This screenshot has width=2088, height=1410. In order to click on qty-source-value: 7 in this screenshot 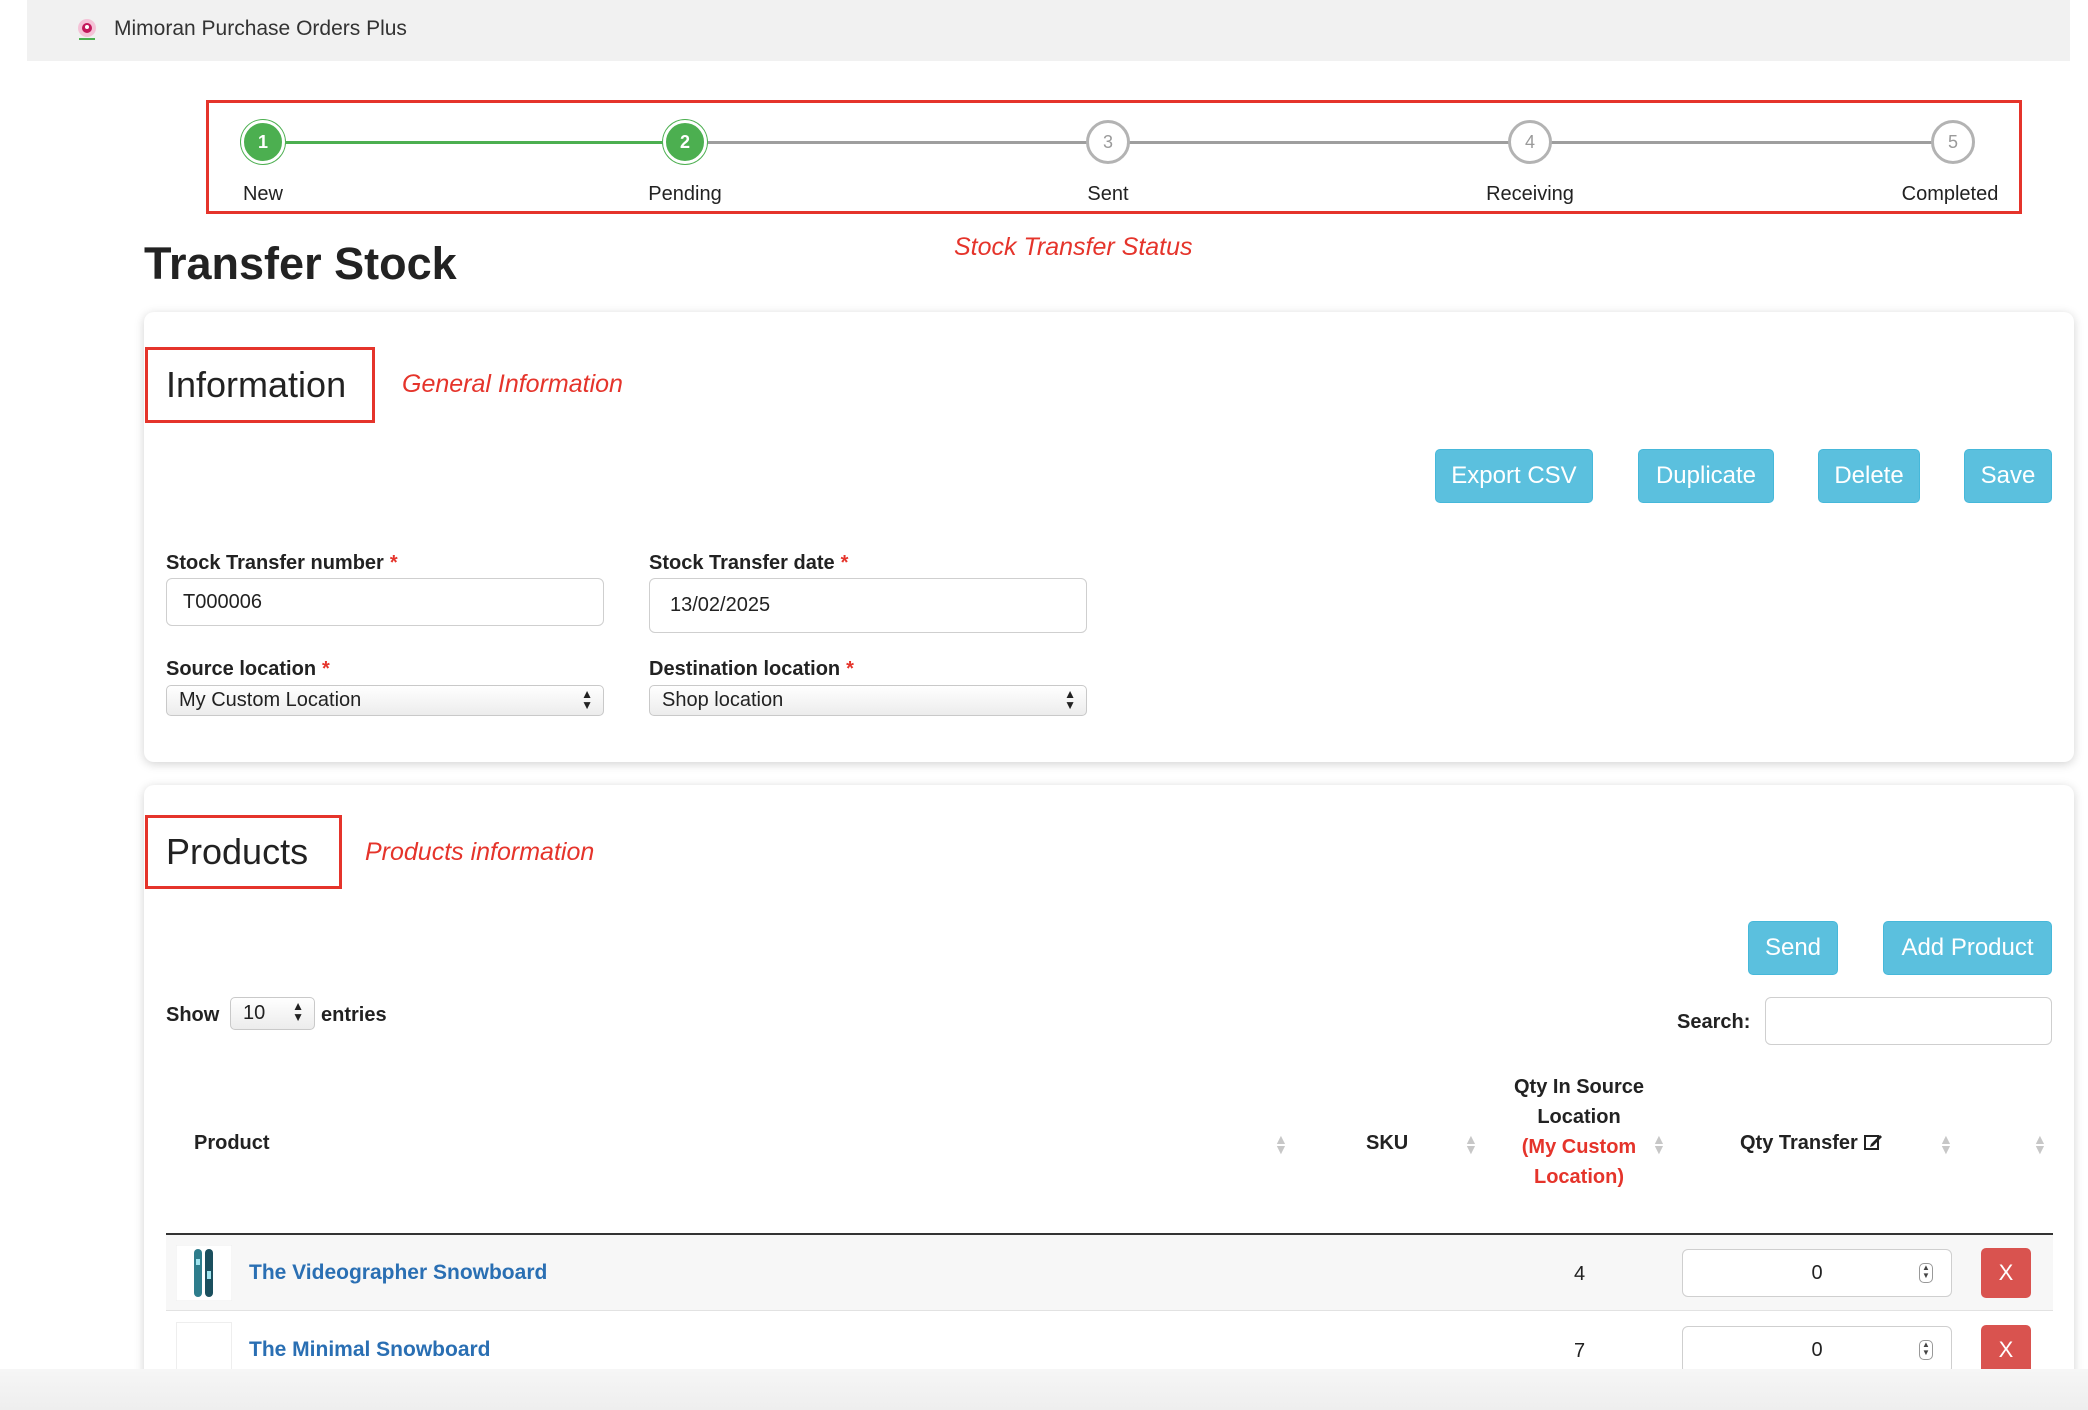, I will do `click(1580, 1351)`.